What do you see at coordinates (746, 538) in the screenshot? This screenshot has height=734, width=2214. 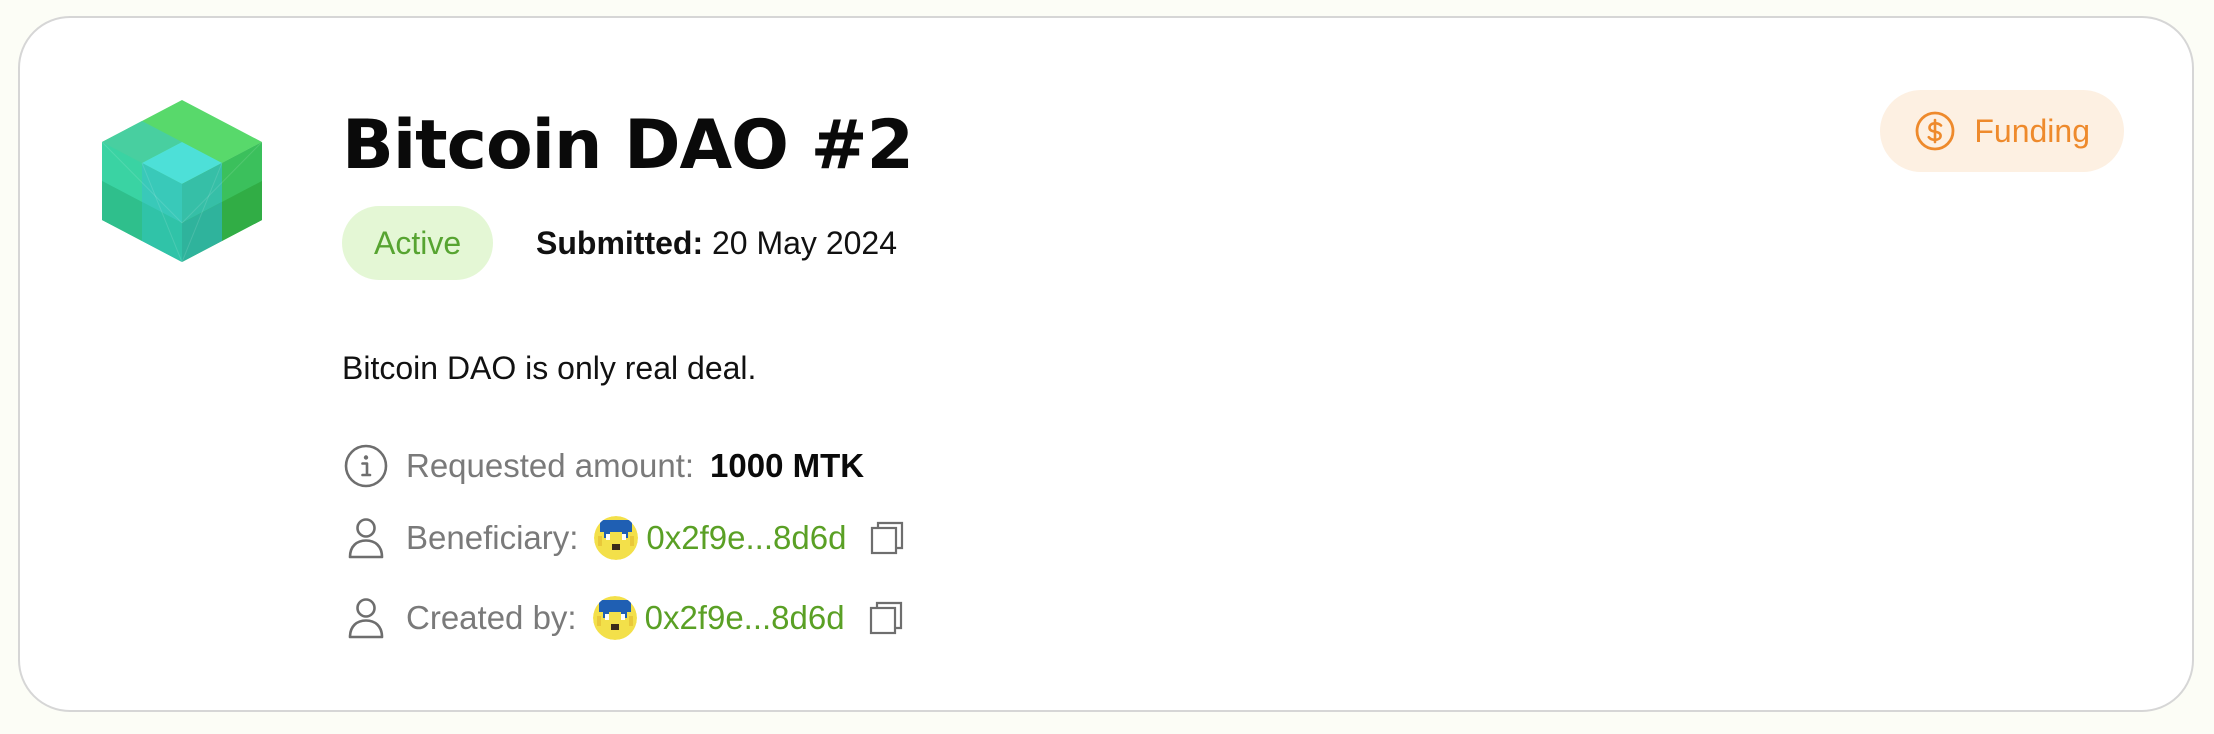 I see `beneficiary-address-link: 0x2f9e...8d6d` at bounding box center [746, 538].